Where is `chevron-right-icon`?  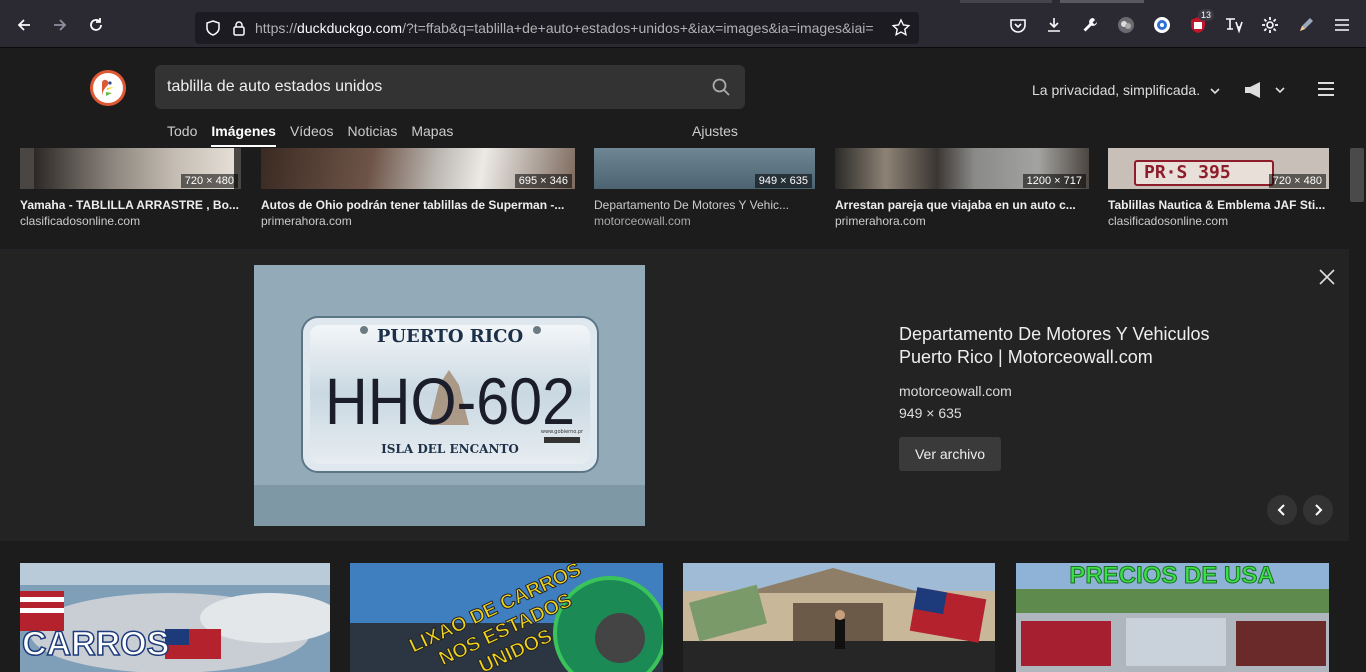 chevron-right-icon is located at coordinates (1319, 510).